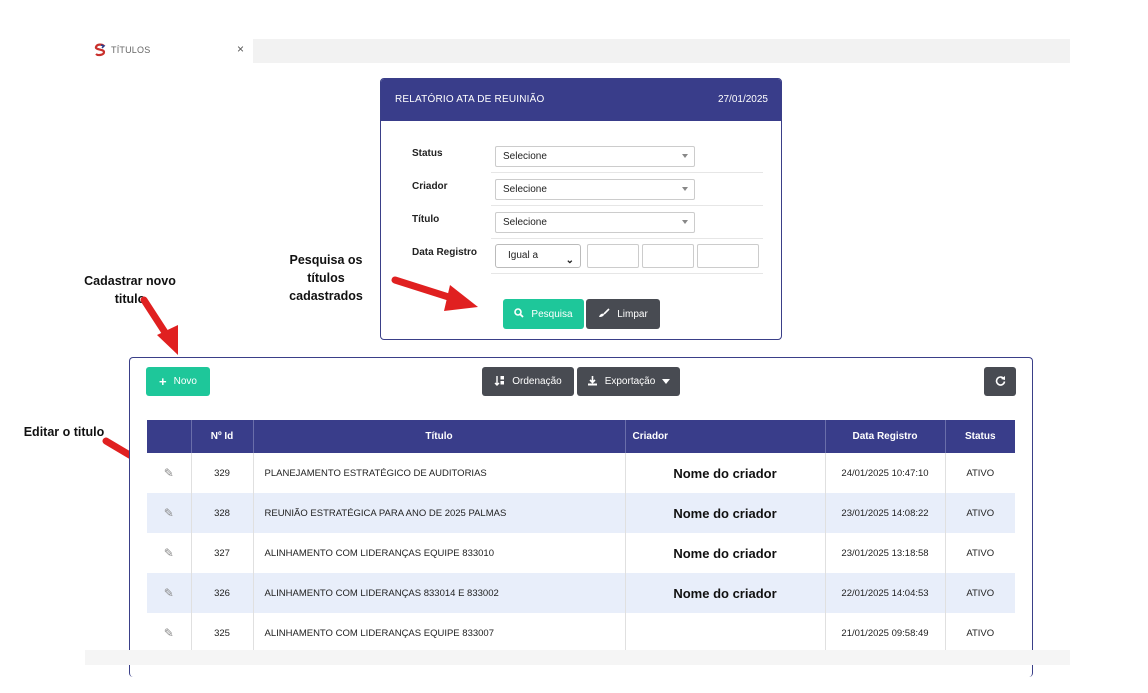  I want to click on titulo-select: Selecione, so click(595, 222).